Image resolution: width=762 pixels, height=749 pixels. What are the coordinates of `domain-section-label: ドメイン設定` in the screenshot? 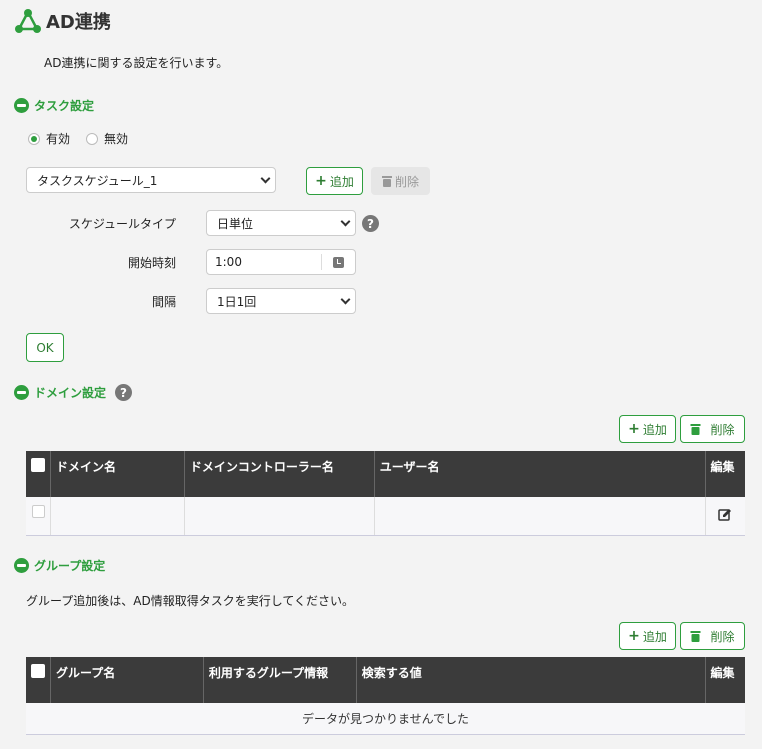 It's located at (70, 393).